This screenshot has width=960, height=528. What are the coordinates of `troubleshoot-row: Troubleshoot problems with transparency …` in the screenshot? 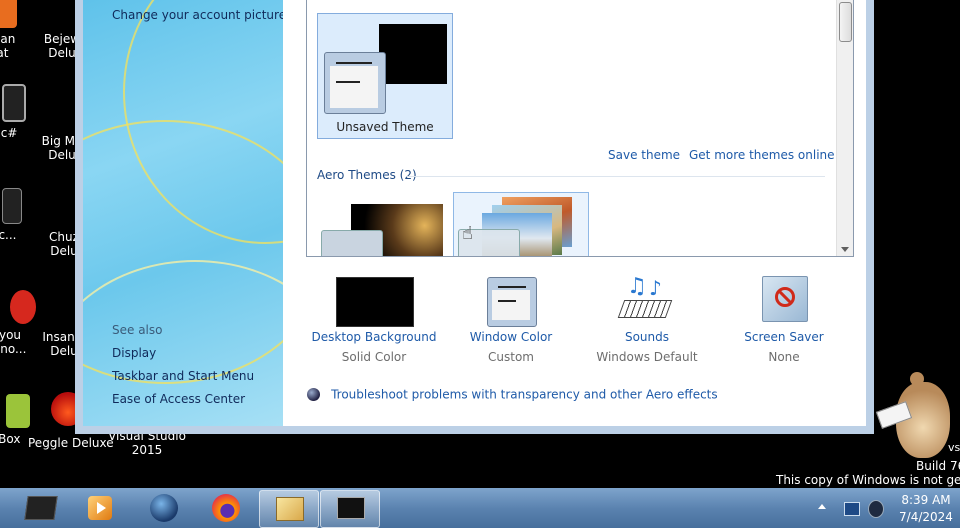 It's located at (512, 393).